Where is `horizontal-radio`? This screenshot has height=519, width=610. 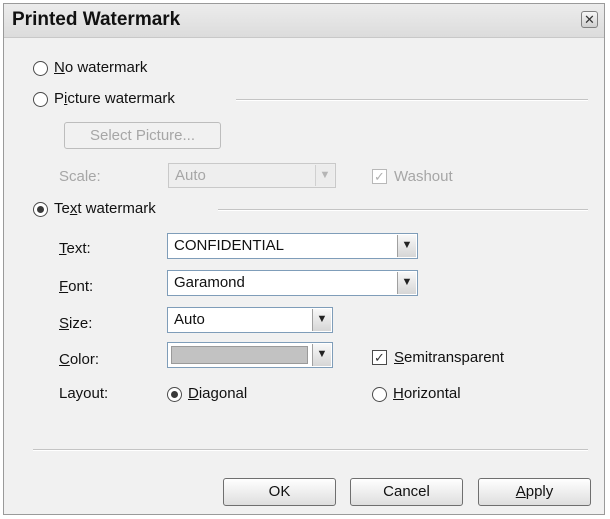
horizontal-radio is located at coordinates (379, 394).